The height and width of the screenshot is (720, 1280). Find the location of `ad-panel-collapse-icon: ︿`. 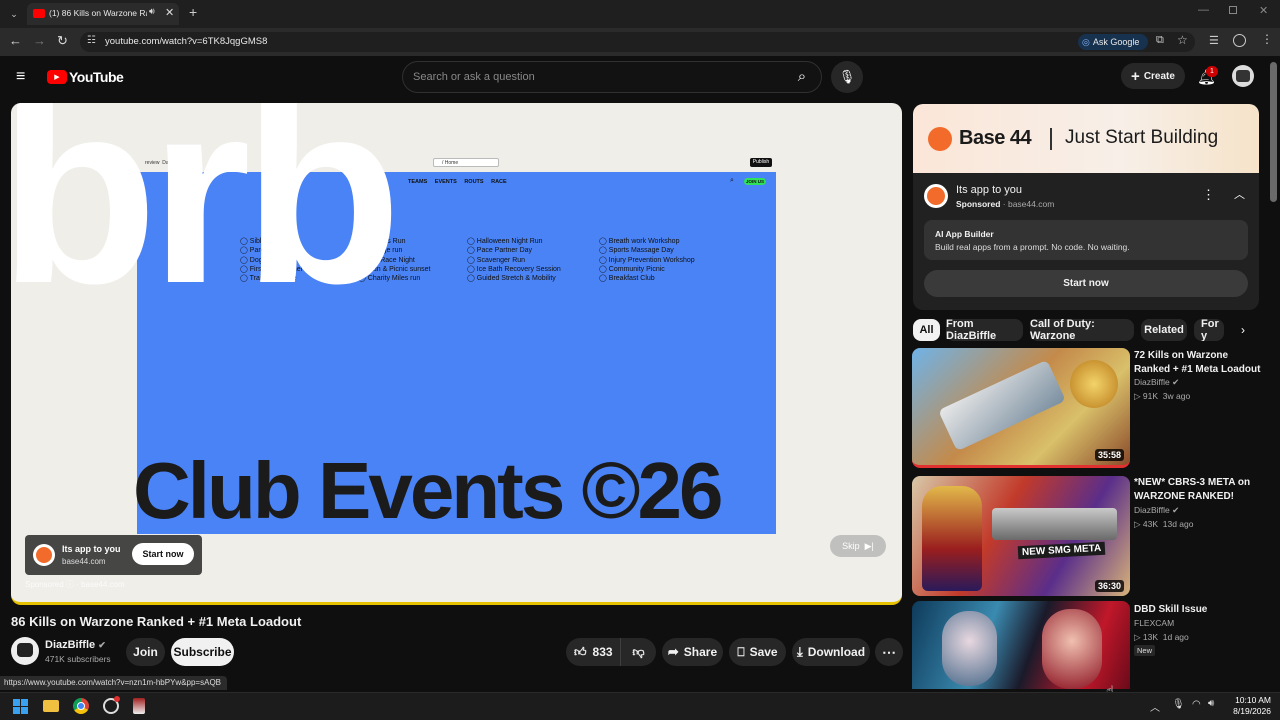

ad-panel-collapse-icon: ︿ is located at coordinates (1239, 194).